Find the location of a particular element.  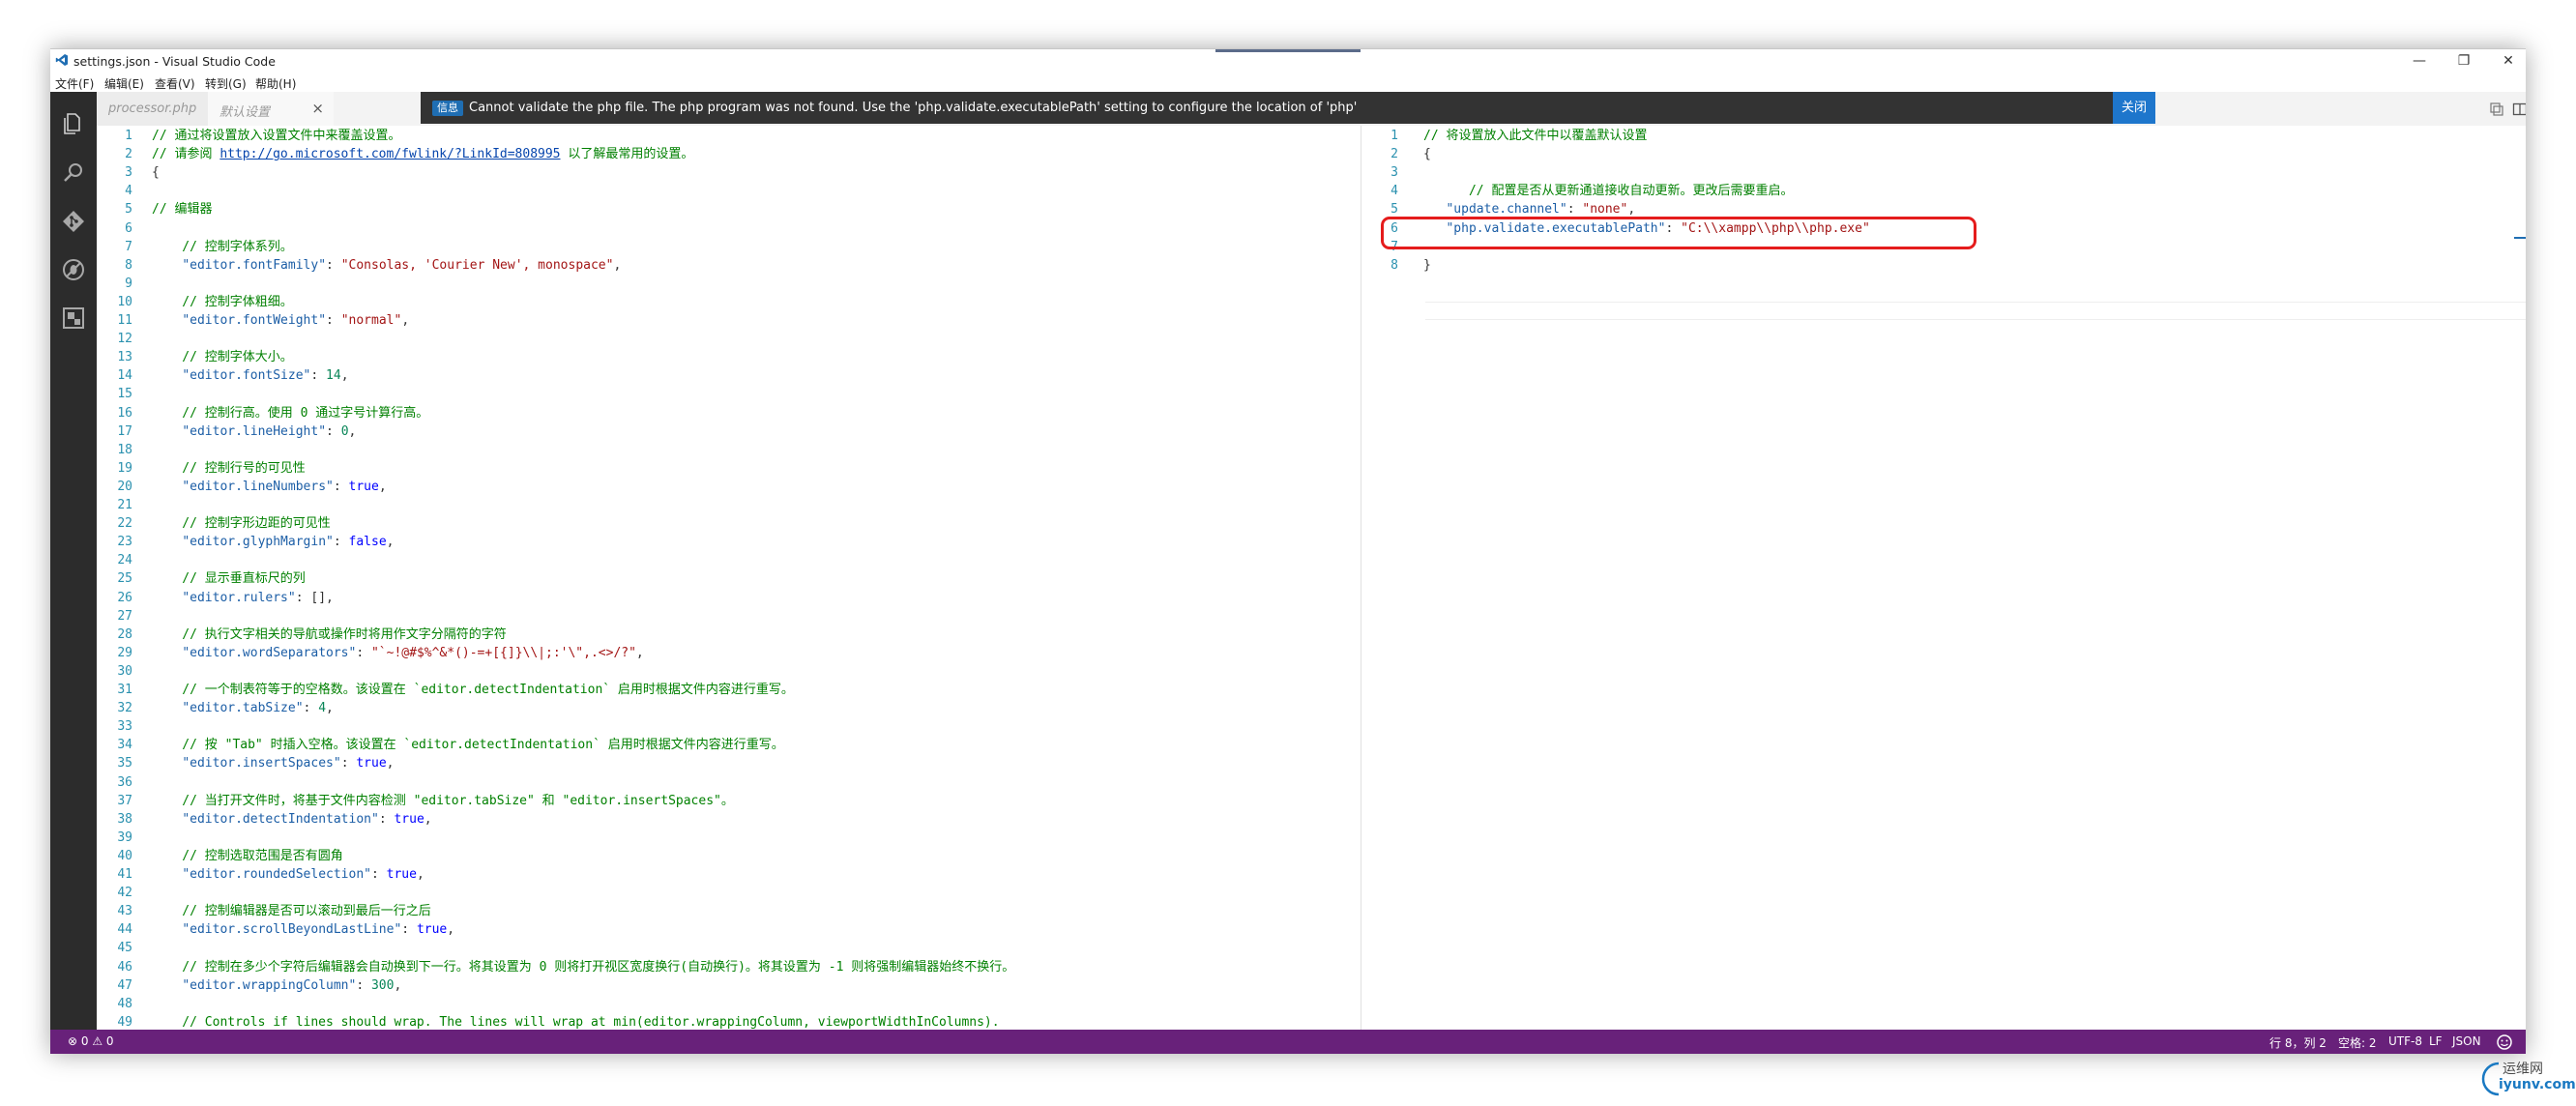

code-line: 18 is located at coordinates (729, 450).